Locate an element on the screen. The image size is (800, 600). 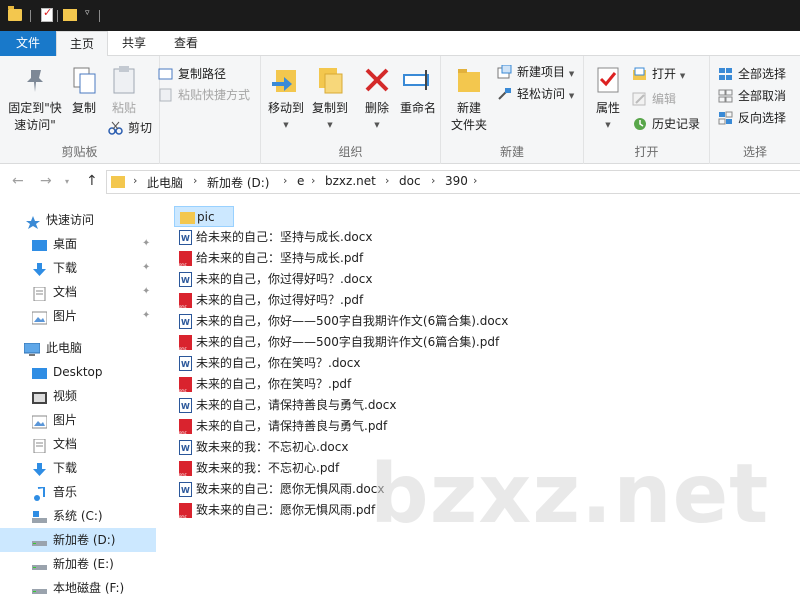
easy-access-label: 轻松访问 is located at coordinates (541, 94).